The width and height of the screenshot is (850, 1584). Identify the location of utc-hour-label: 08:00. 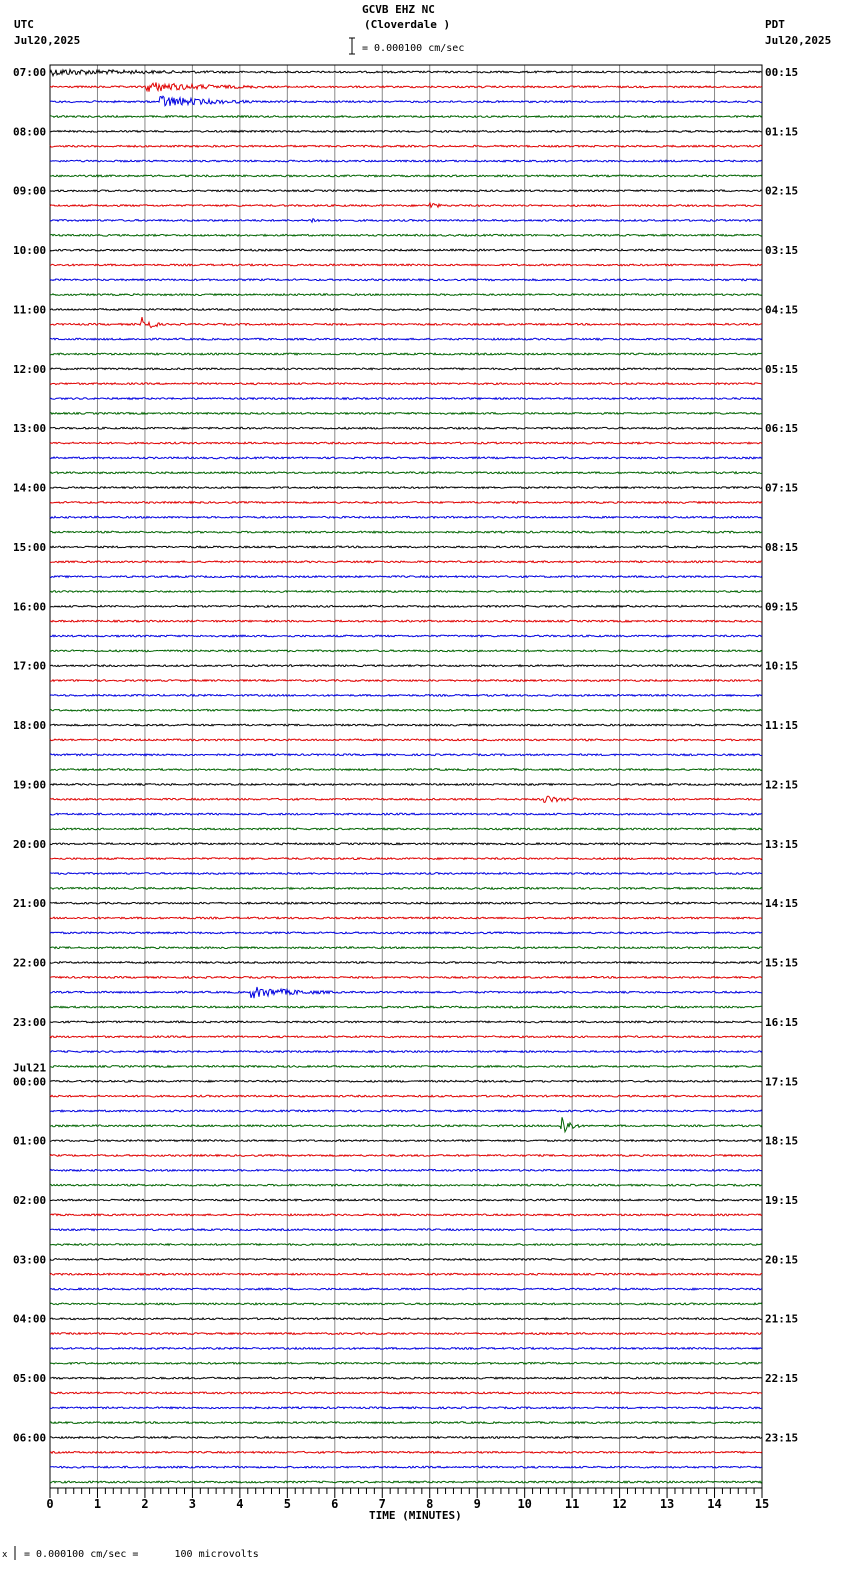
(29, 131).